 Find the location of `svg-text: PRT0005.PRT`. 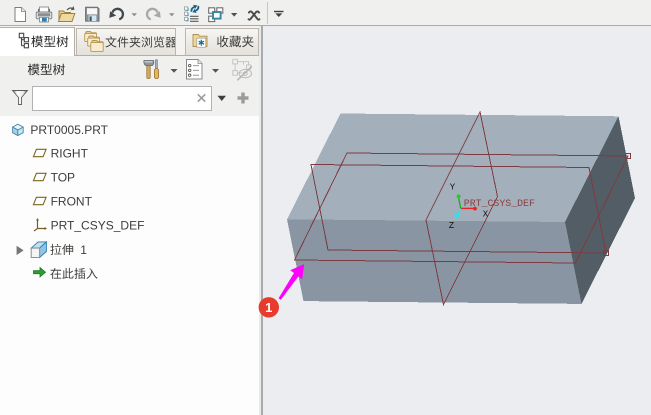

svg-text: PRT0005.PRT is located at coordinates (69, 130).